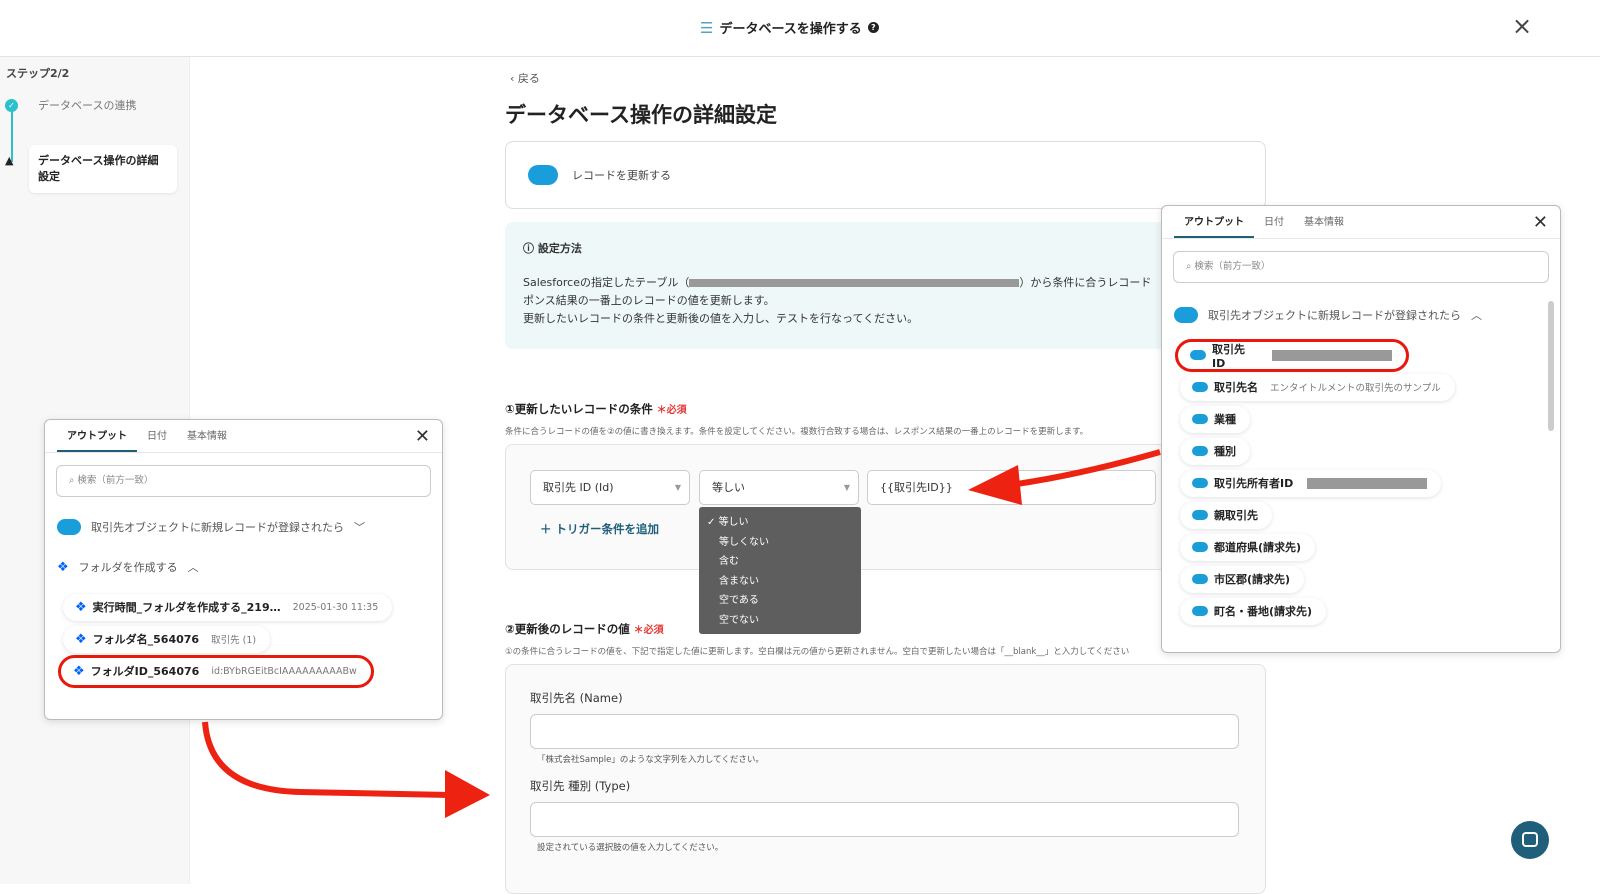 The width and height of the screenshot is (1600, 894). What do you see at coordinates (707, 27) in the screenshot?
I see `database-icon: ☰` at bounding box center [707, 27].